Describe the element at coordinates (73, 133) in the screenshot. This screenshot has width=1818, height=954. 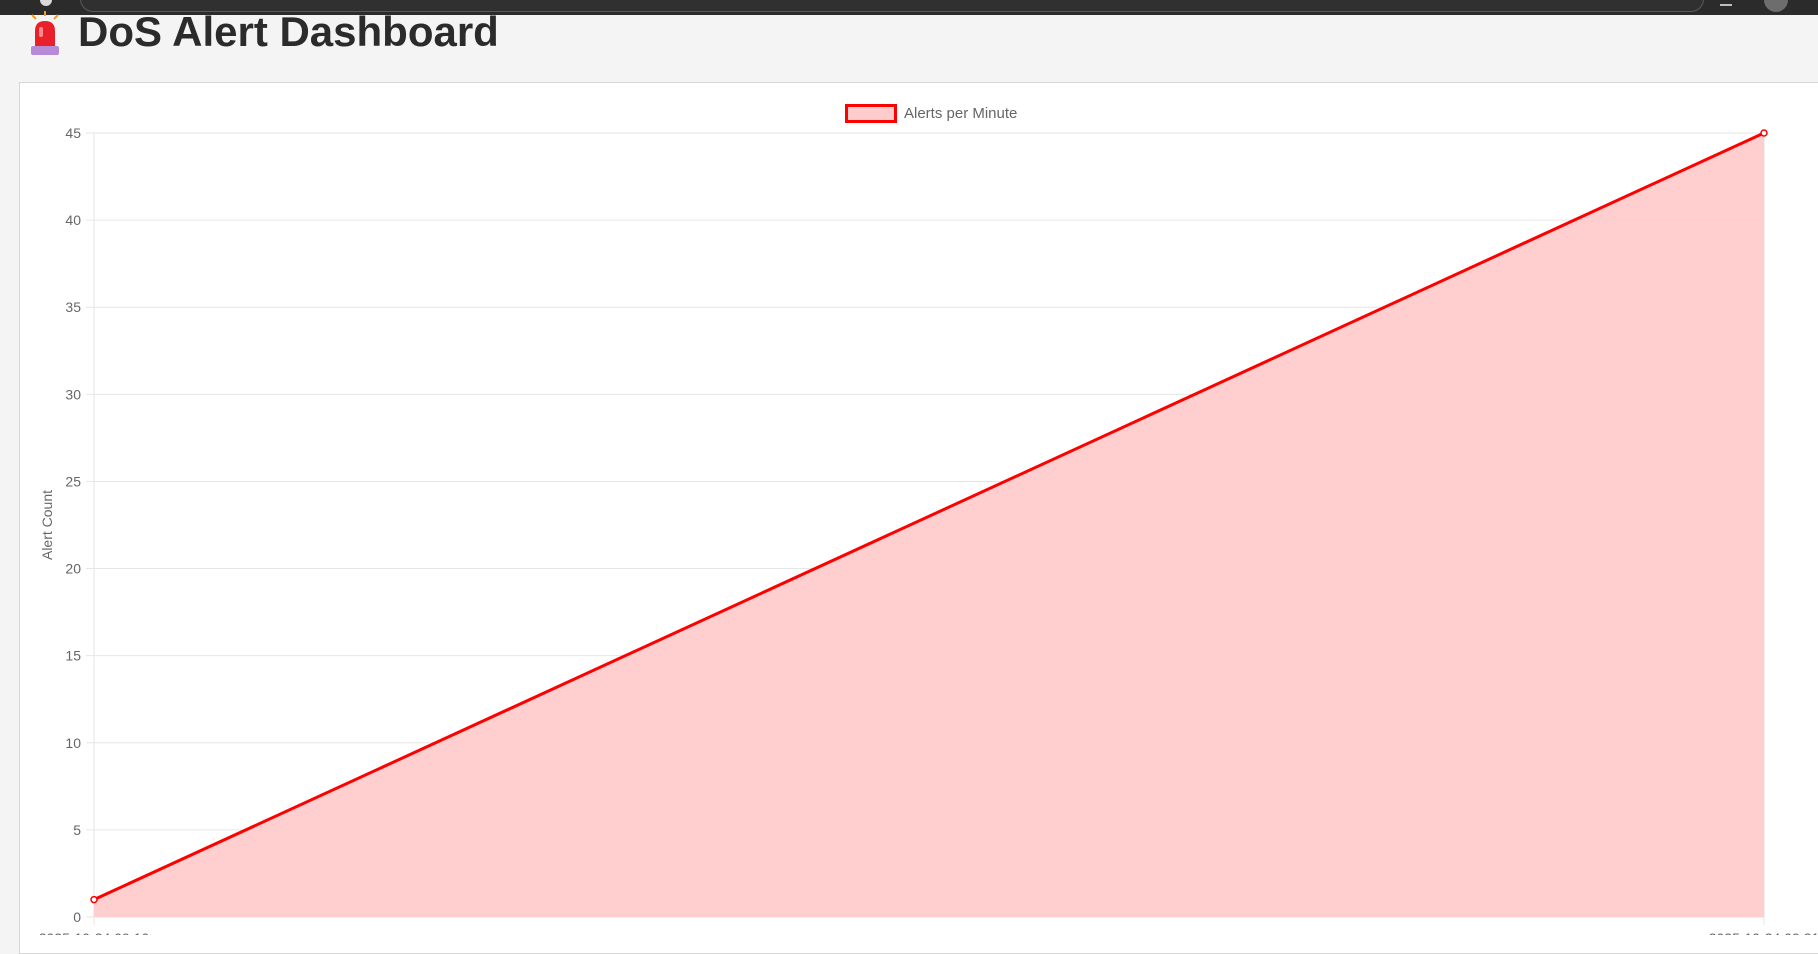
I see `y-tick-label: 45` at that location.